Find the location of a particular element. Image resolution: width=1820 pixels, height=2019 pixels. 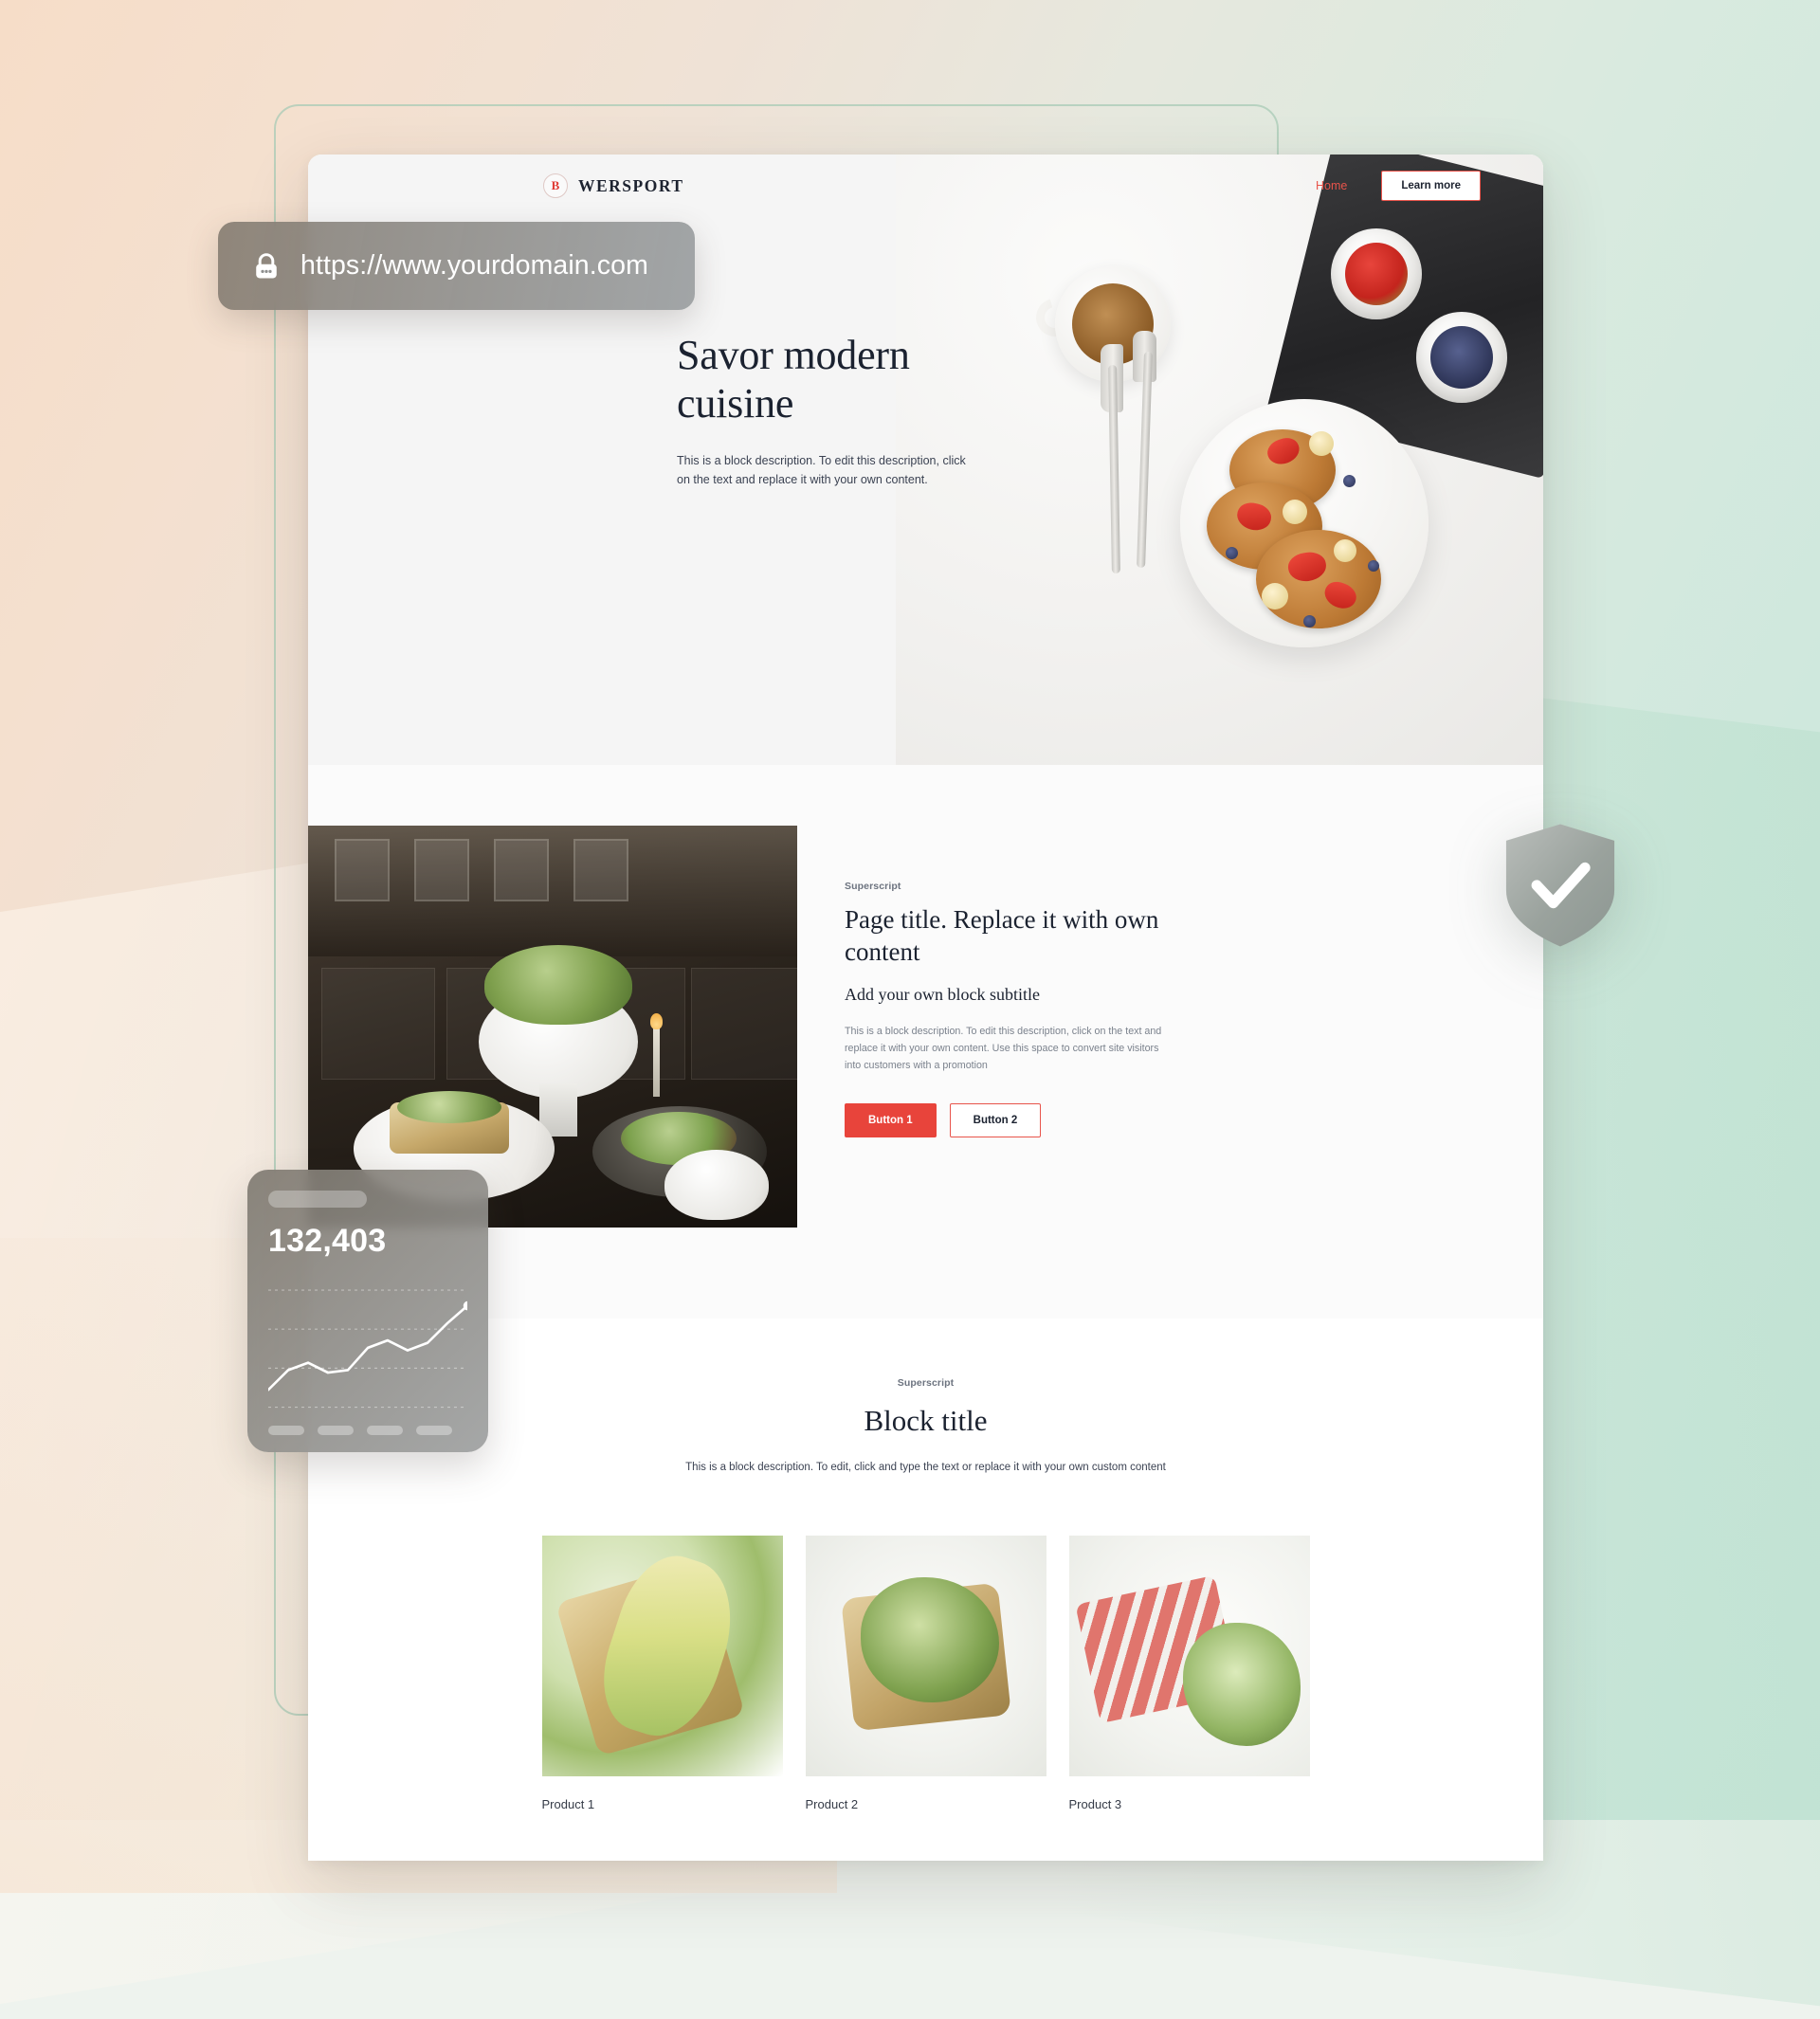

shield-check-icon is located at coordinates (1560, 885).